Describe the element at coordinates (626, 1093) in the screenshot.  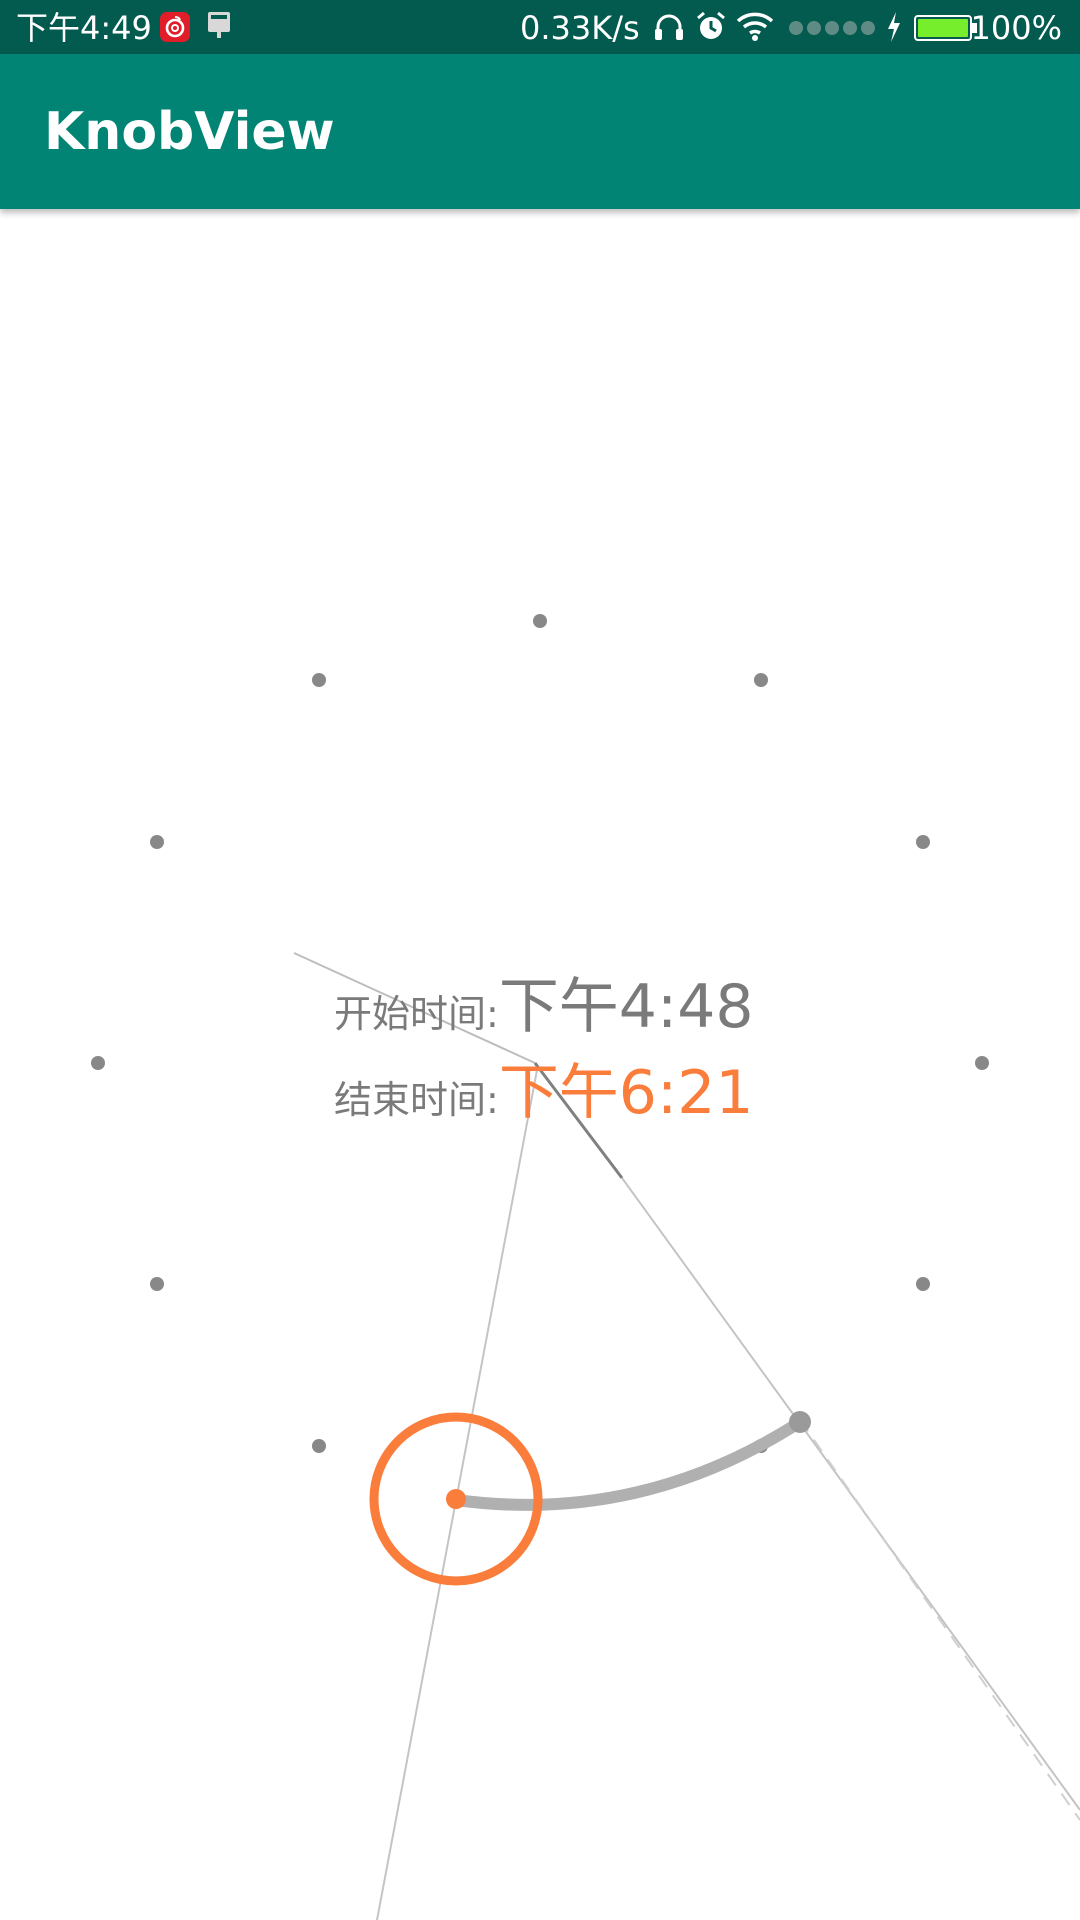
I see `end-time-value: 下午6:21` at that location.